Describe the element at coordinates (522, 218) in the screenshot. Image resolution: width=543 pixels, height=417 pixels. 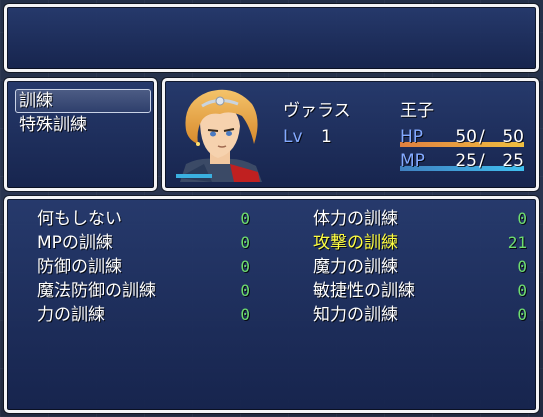
I see `training-value-stamina: 0` at that location.